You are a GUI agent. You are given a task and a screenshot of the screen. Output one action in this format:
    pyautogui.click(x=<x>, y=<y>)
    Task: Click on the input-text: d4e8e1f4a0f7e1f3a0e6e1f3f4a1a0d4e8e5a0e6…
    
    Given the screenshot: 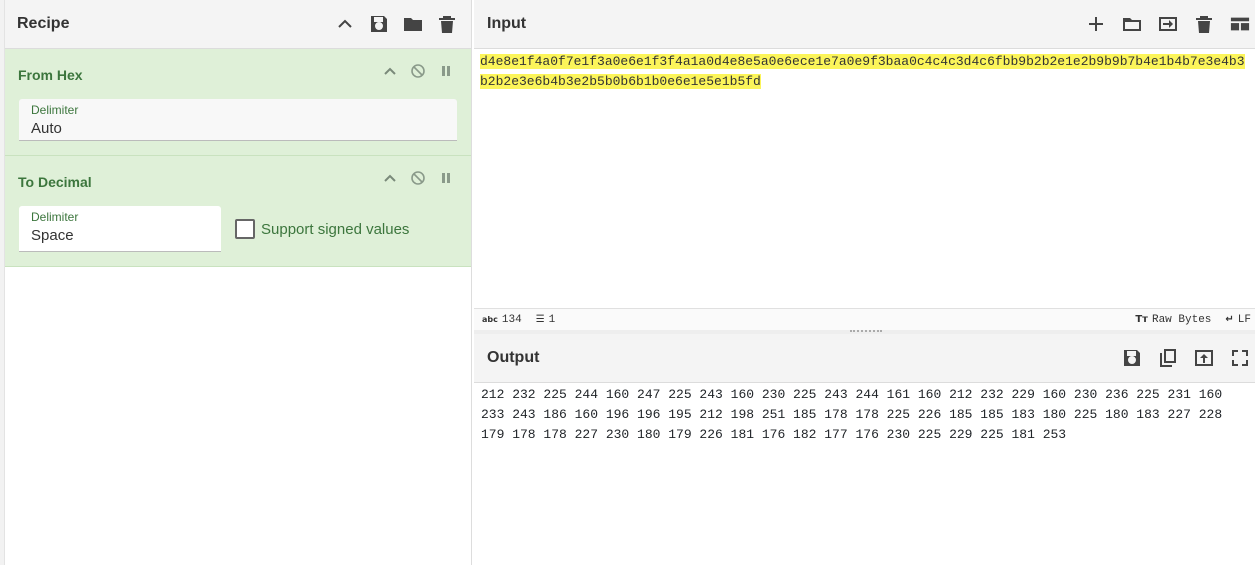 What is the action you would take?
    pyautogui.click(x=862, y=71)
    